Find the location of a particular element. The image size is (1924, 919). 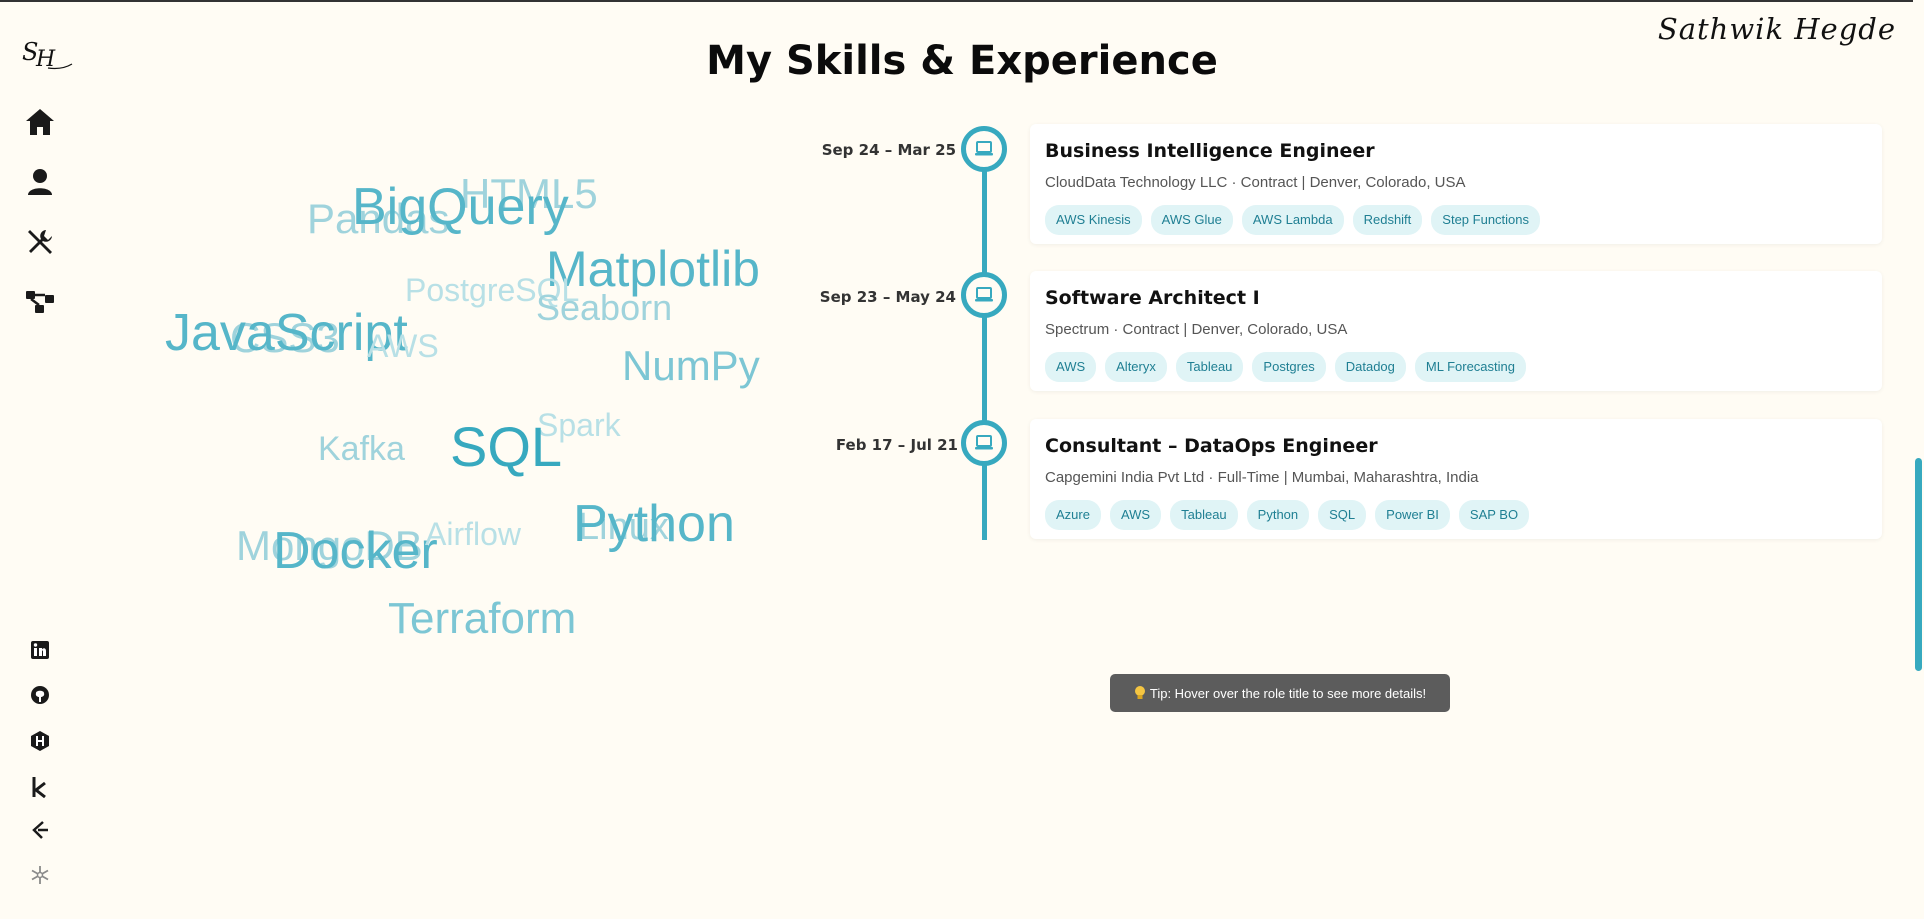

role-title: Software Architect I is located at coordinates (1152, 298).